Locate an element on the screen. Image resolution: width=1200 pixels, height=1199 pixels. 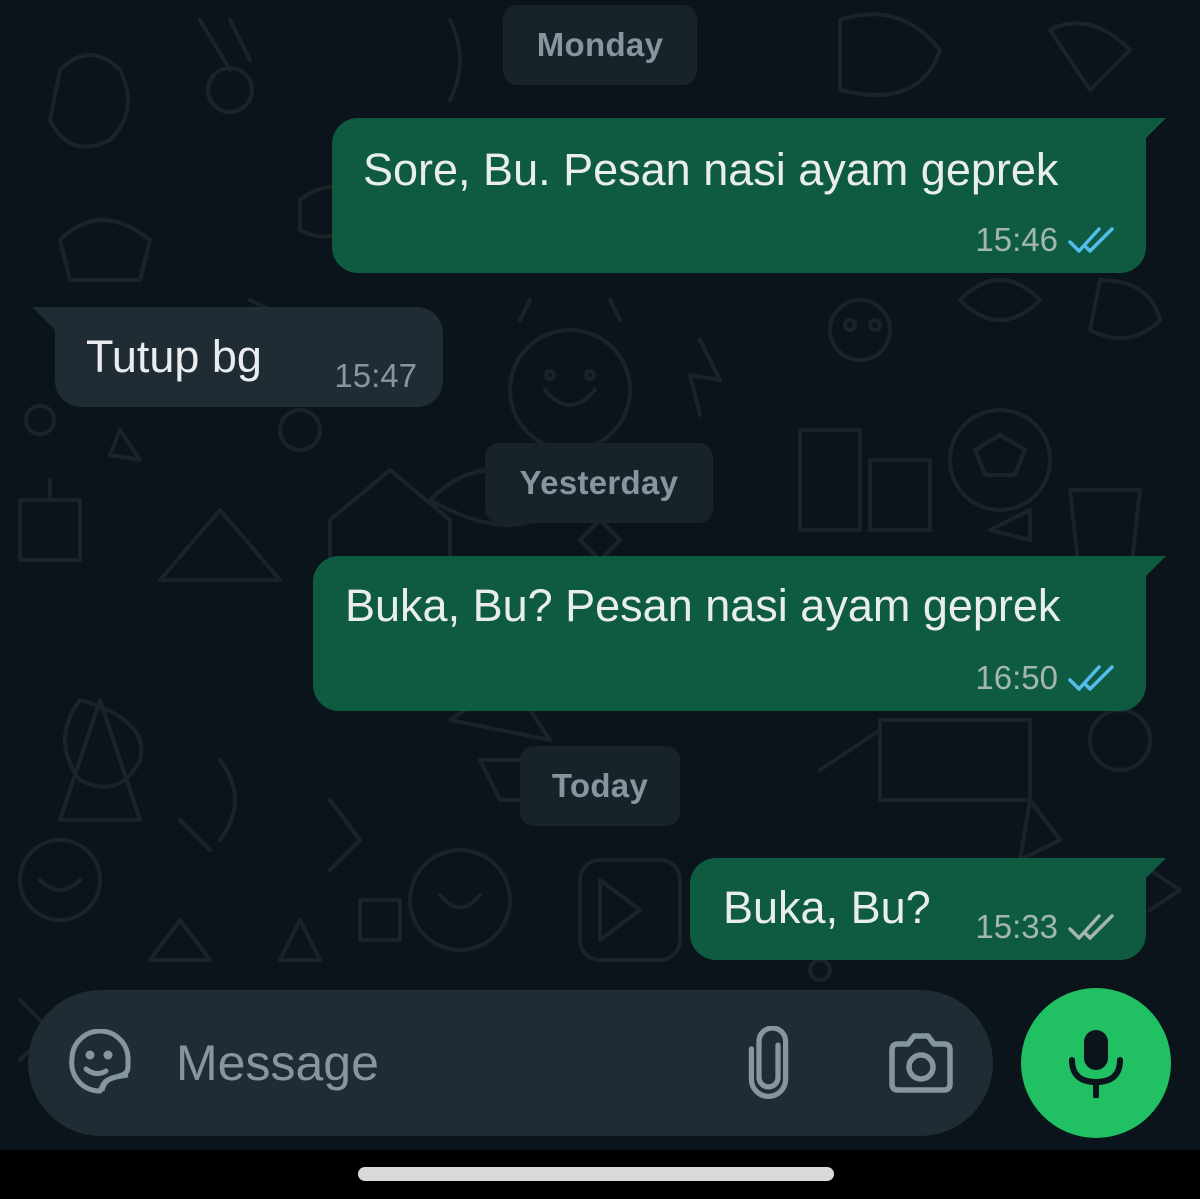
delivered-receipt-icon is located at coordinates (1093, 927).